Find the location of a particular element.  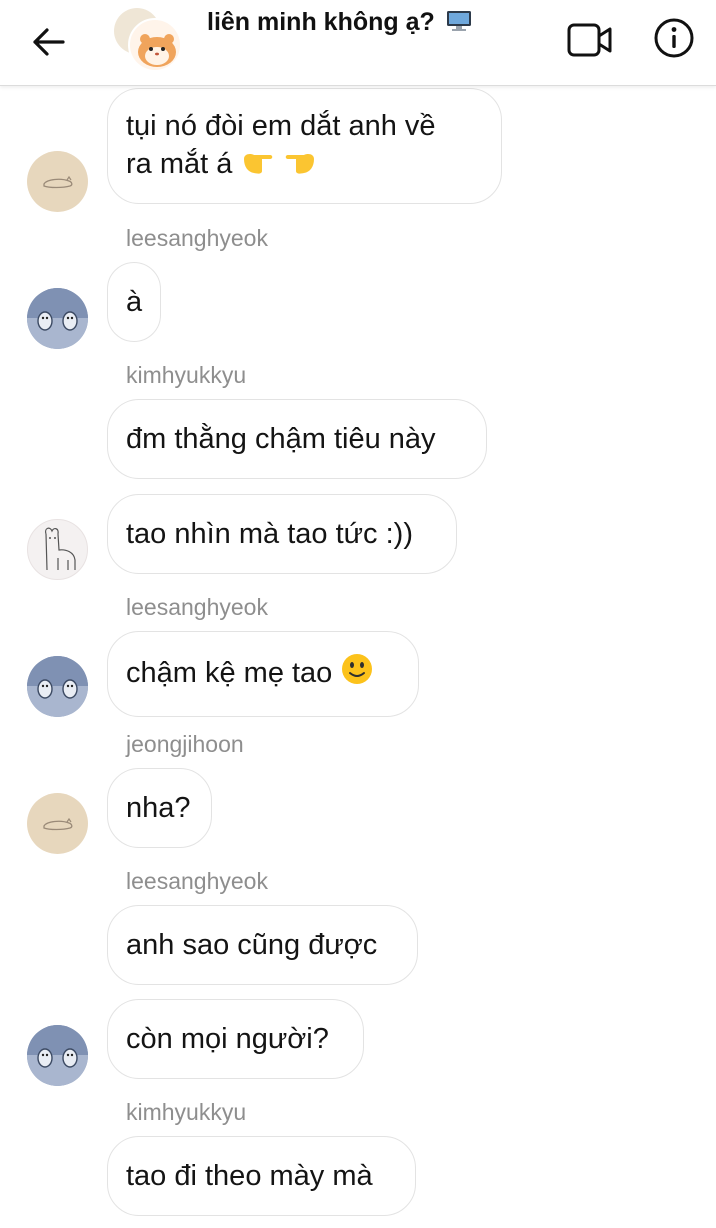

back-button is located at coordinates (48, 42).